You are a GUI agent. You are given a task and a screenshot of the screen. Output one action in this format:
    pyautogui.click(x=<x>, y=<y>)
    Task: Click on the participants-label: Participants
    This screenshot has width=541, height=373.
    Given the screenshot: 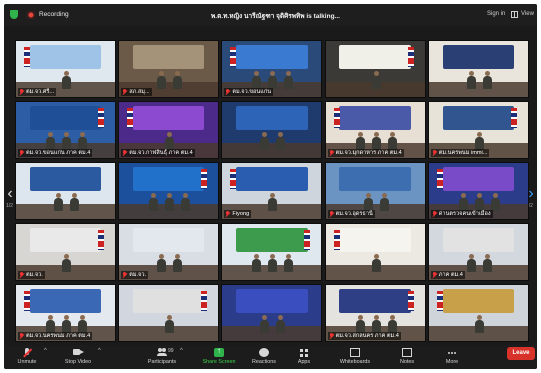 What is the action you would take?
    pyautogui.click(x=162, y=362)
    